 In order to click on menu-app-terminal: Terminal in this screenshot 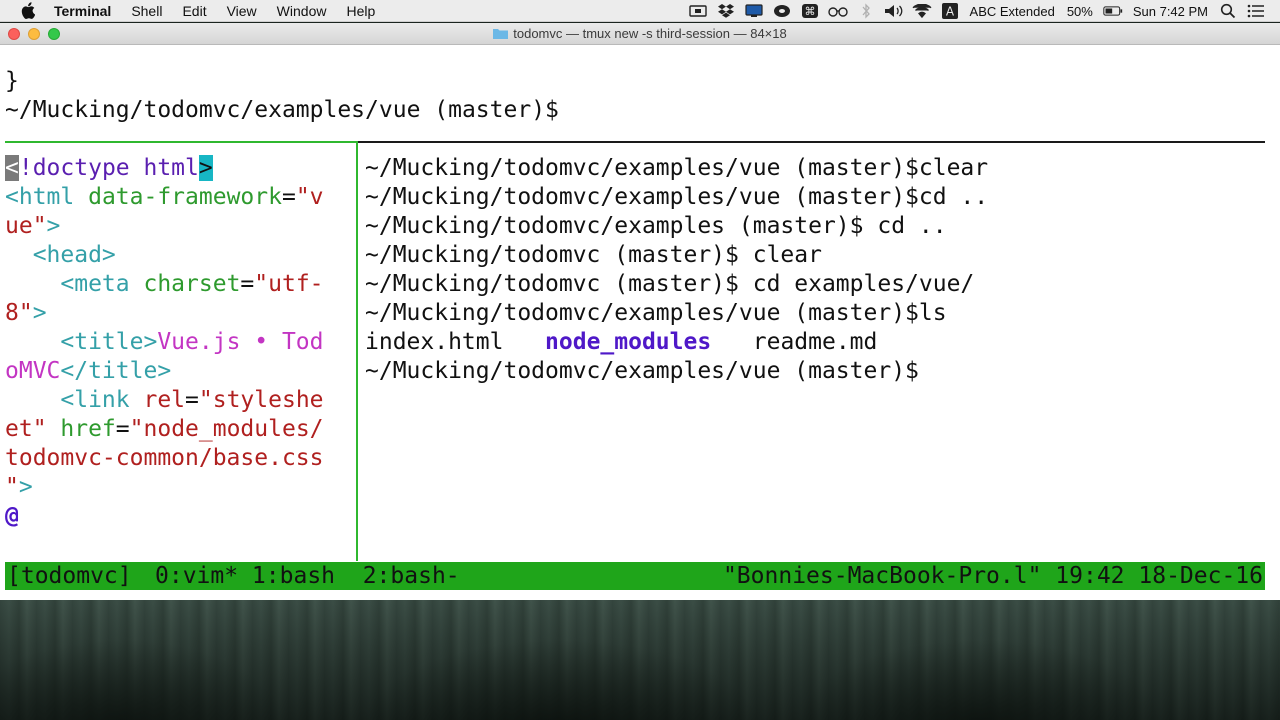, I will do `click(85, 11)`.